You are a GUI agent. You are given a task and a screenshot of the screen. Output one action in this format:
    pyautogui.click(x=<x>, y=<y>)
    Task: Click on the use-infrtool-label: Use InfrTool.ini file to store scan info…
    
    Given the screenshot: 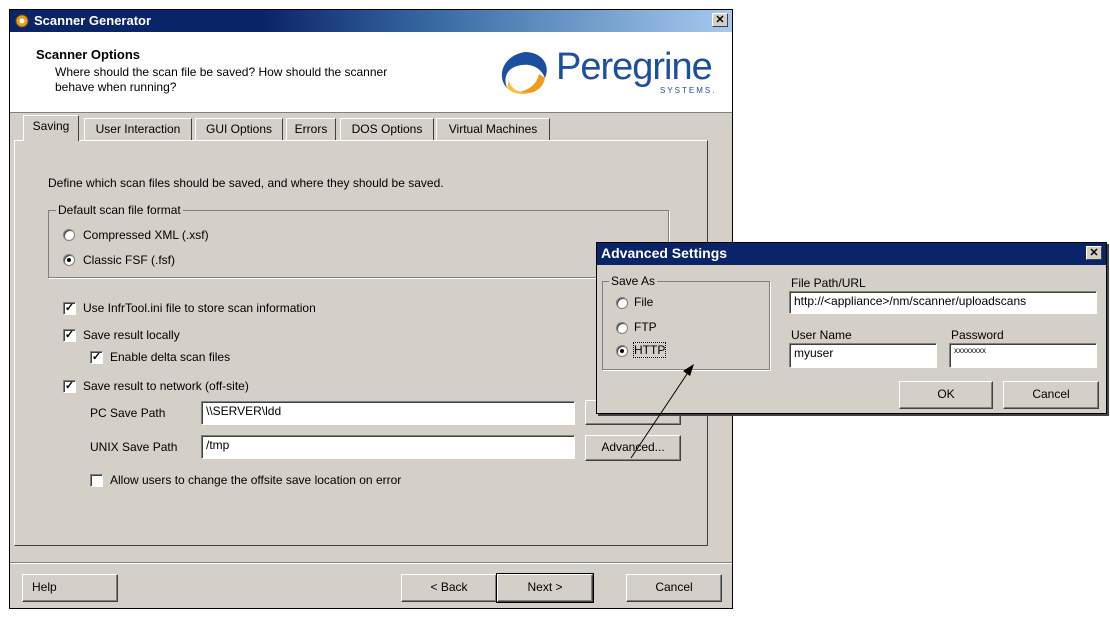 What is the action you would take?
    pyautogui.click(x=199, y=308)
    